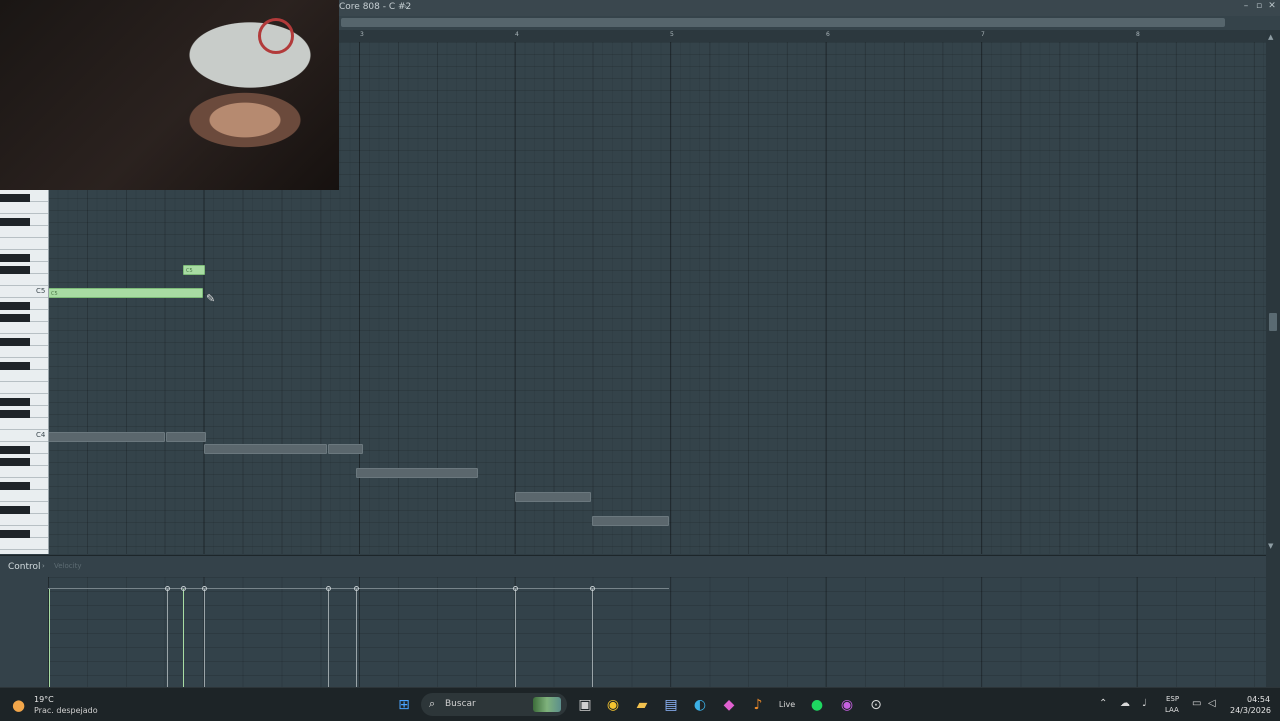  I want to click on weather-temperature: 19°C, so click(44, 699).